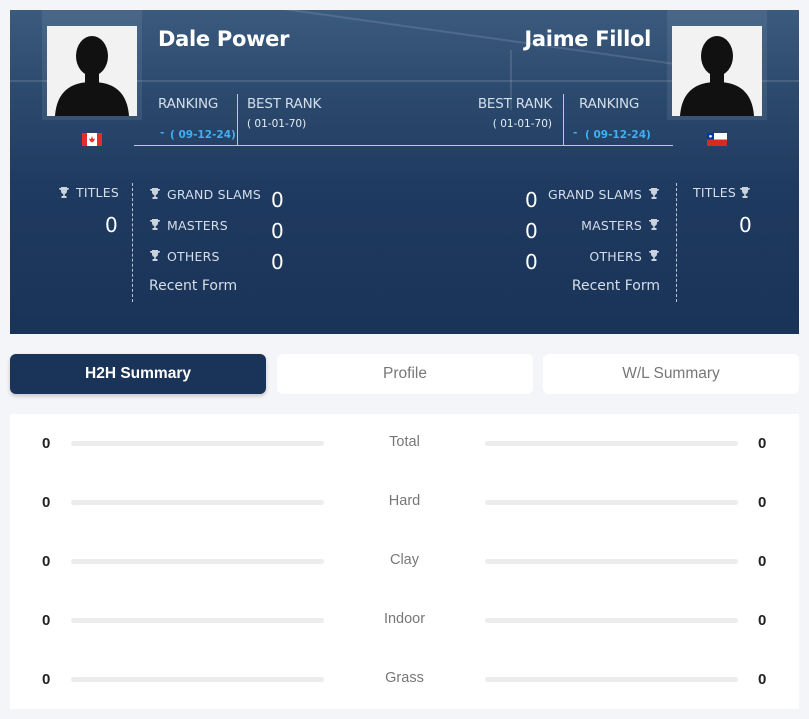 This screenshot has height=719, width=809. What do you see at coordinates (188, 104) in the screenshot?
I see `player1-ranking-label: RANKING` at bounding box center [188, 104].